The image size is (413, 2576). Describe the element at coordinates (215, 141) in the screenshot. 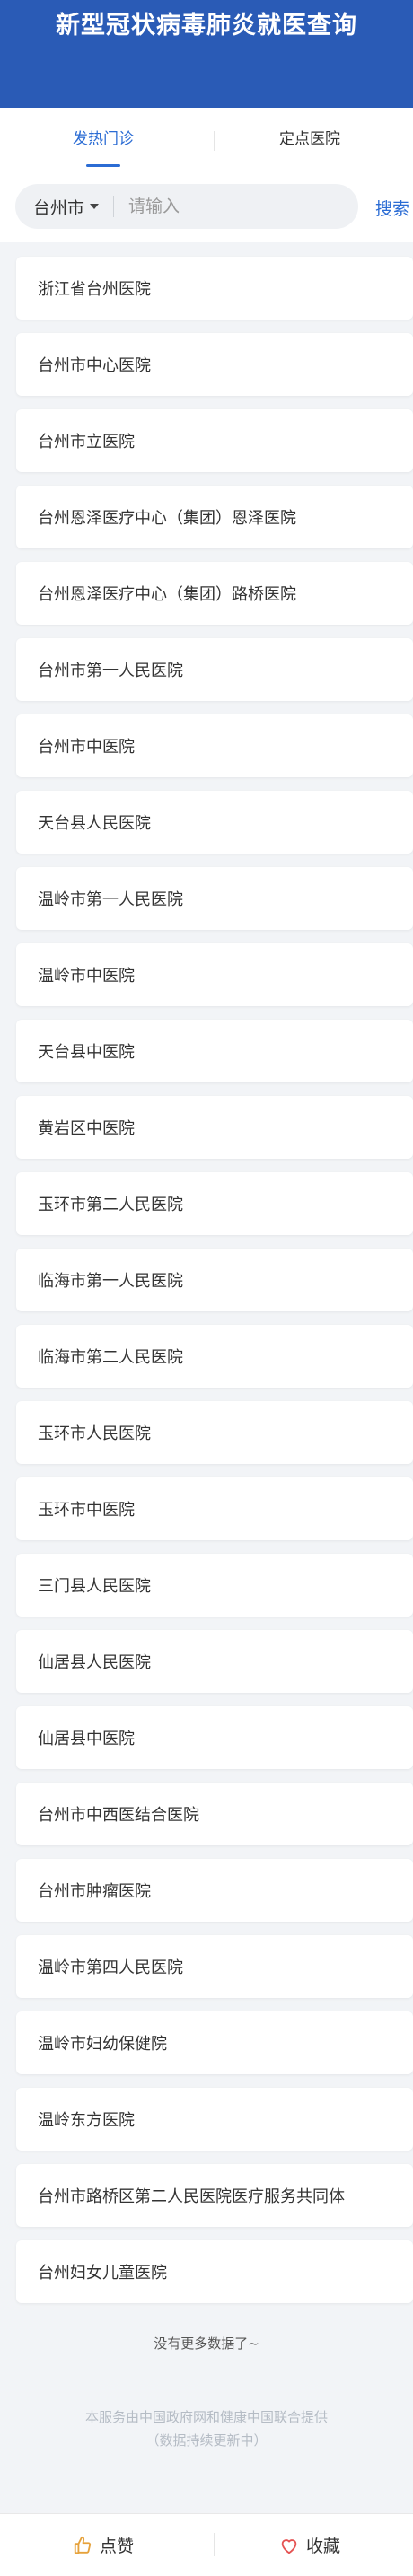

I see `tab-divider` at that location.